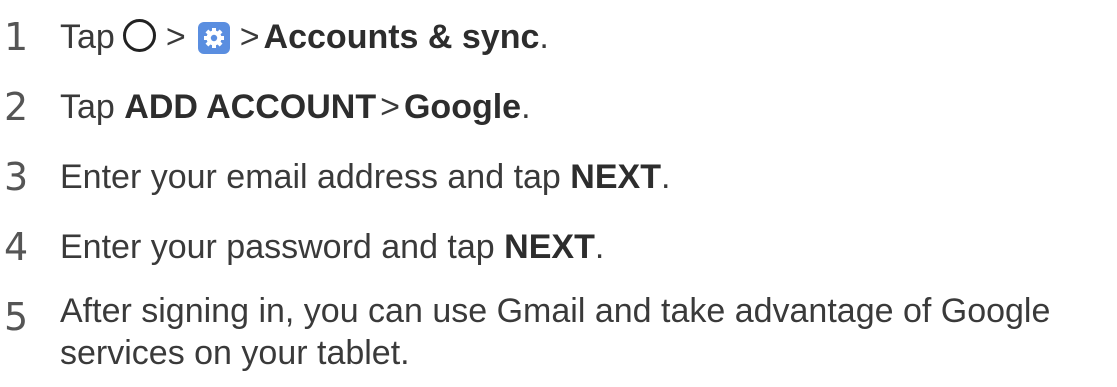 Image resolution: width=1117 pixels, height=387 pixels. What do you see at coordinates (277, 247) in the screenshot?
I see `step-instruction: Enter your password and tap` at bounding box center [277, 247].